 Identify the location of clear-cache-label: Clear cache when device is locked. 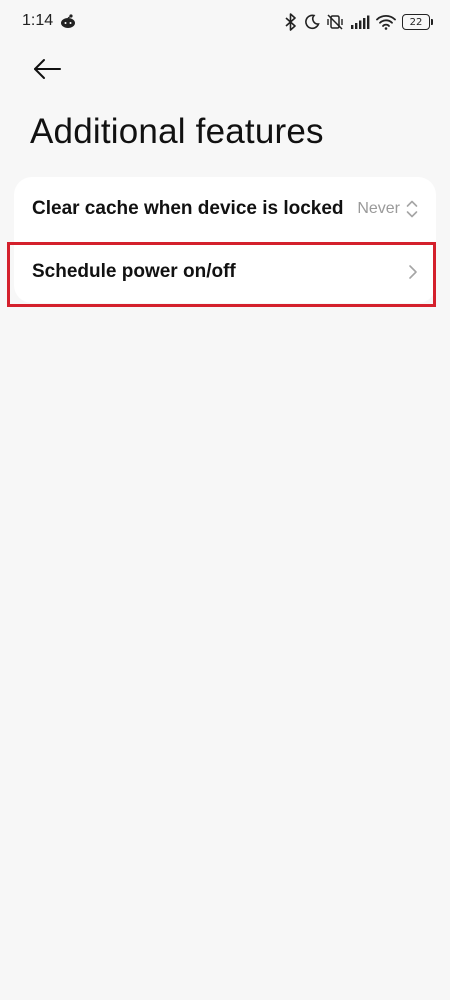
(188, 208).